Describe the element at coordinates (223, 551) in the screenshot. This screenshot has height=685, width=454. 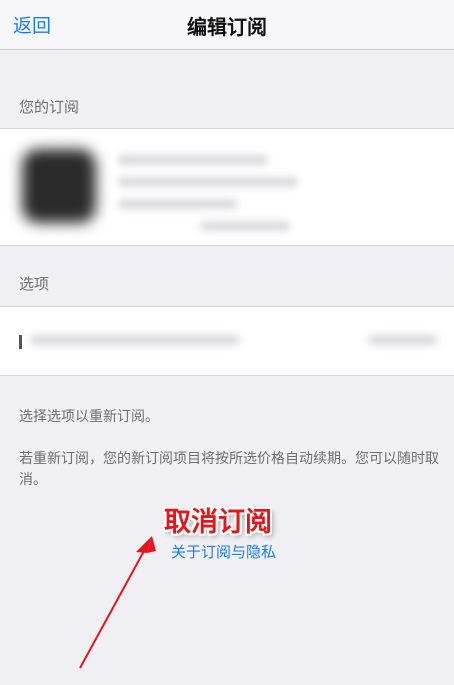
I see `privacy-link: 关于订阅与隐私` at that location.